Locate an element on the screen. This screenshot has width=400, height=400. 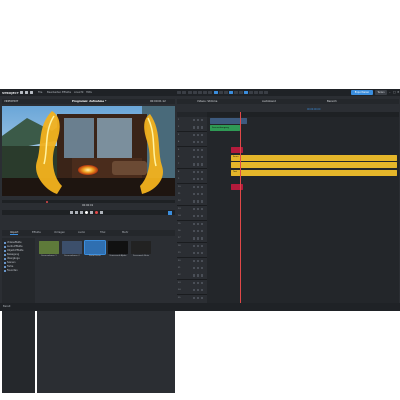
list-item: Bewegung is located at coordinates (11, 254).